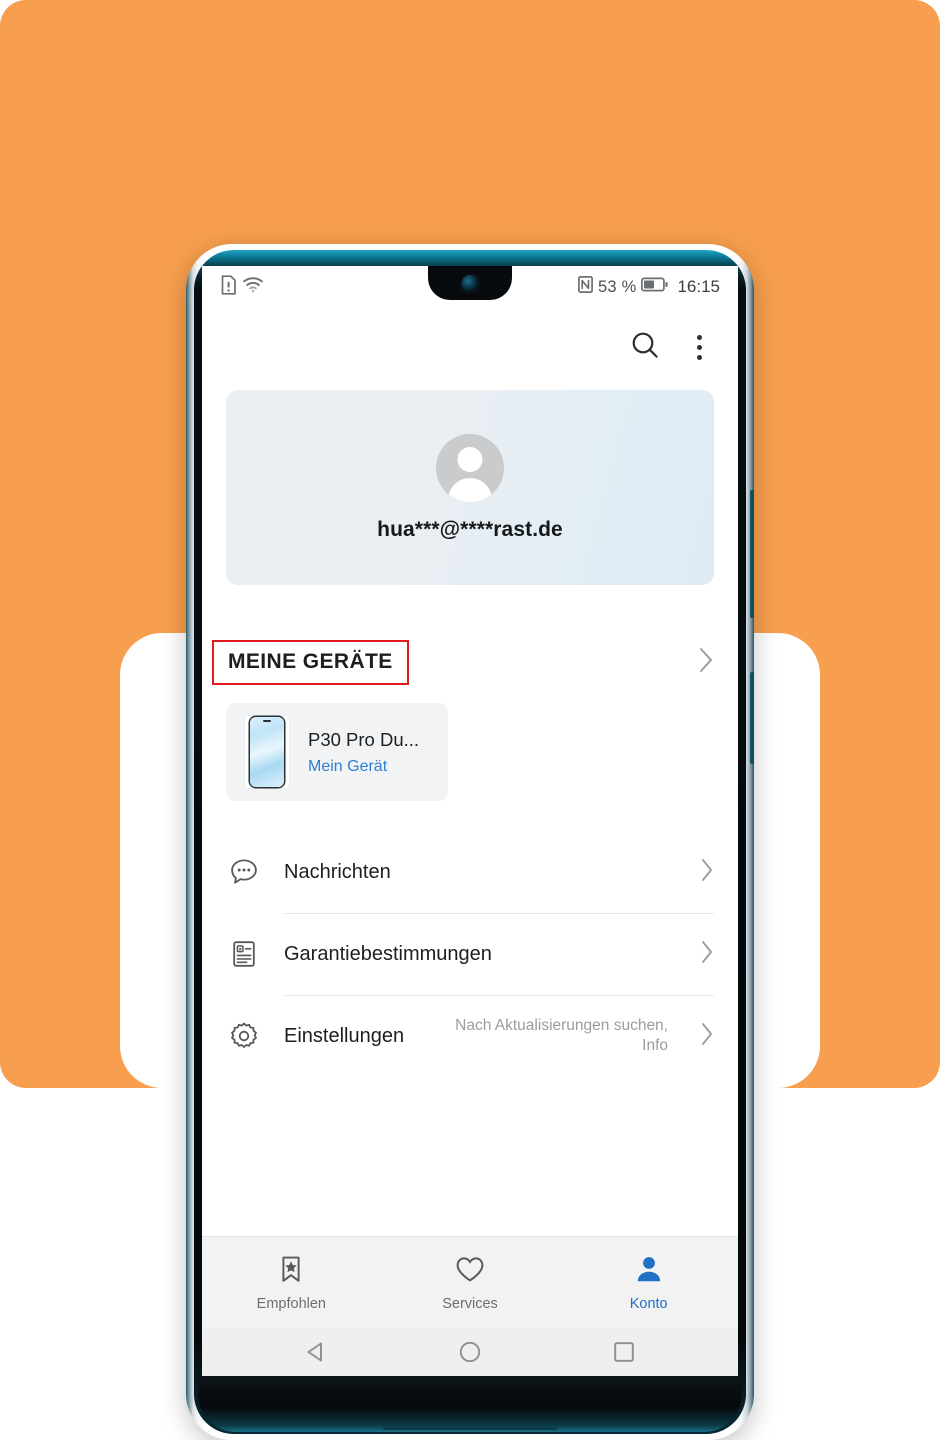 This screenshot has height=1440, width=940. I want to click on chat-bubble-icon, so click(244, 872).